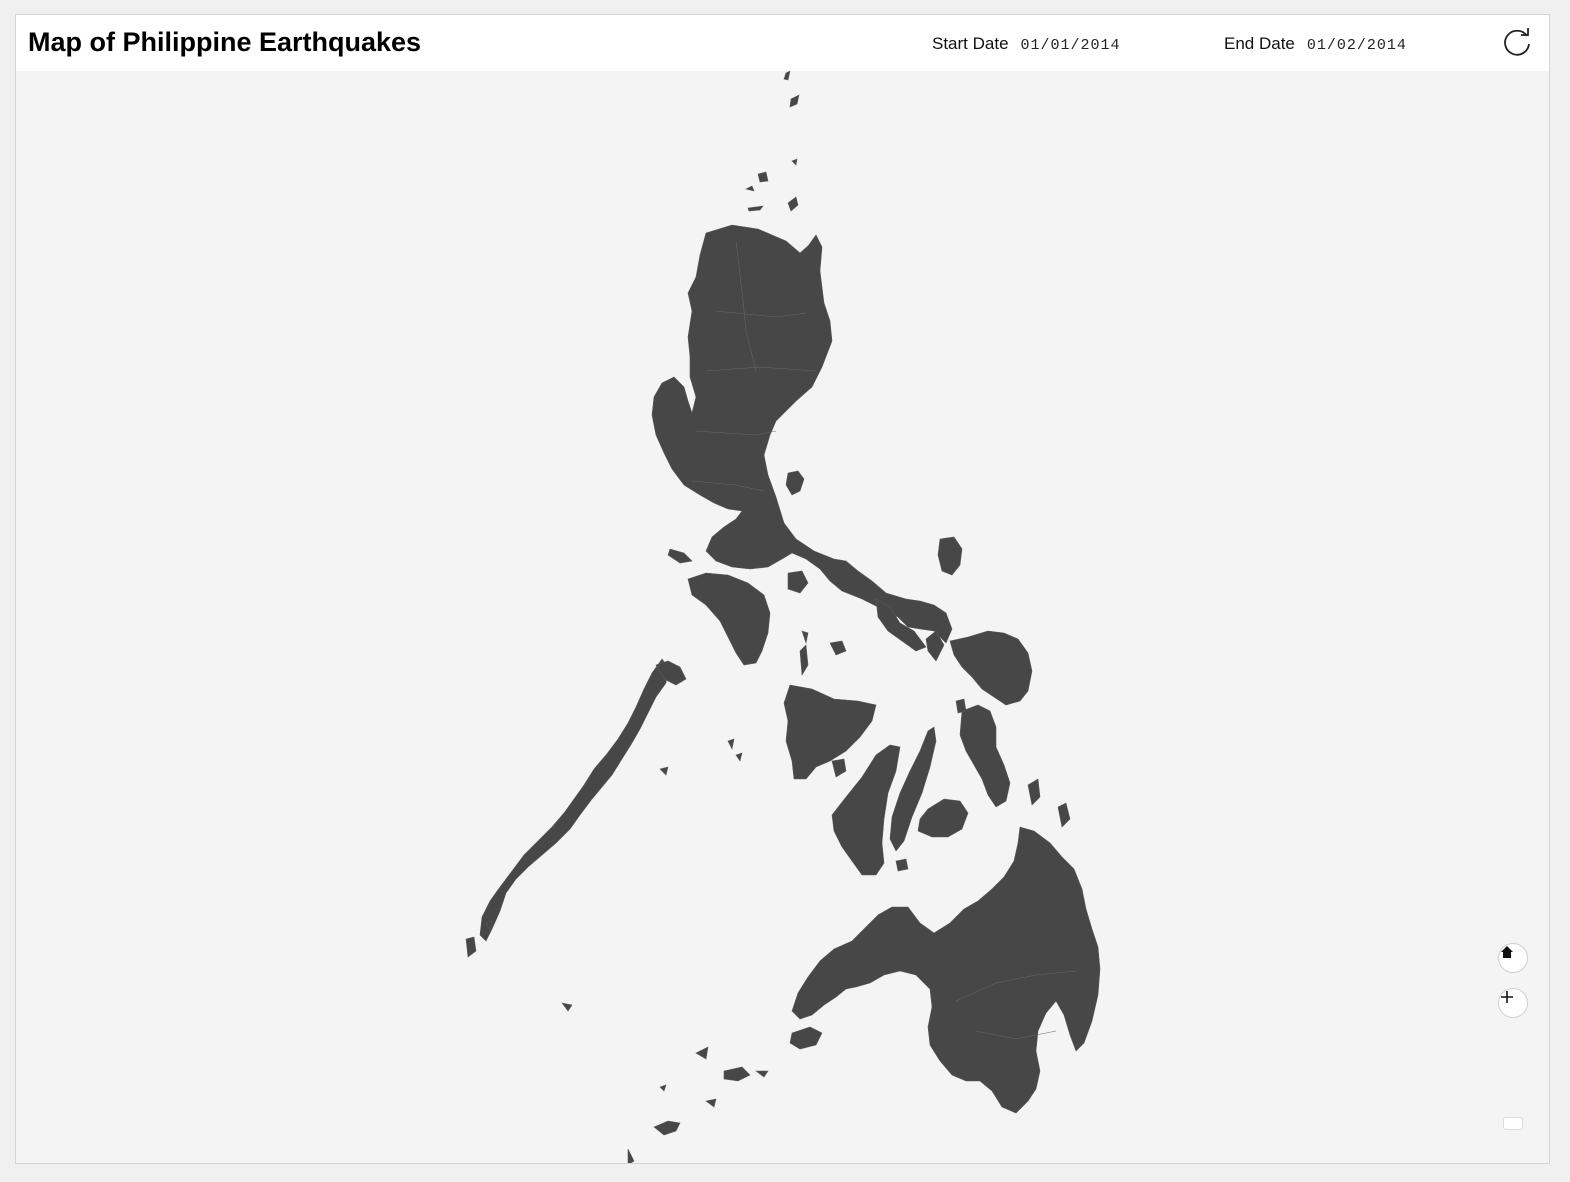 This screenshot has height=1182, width=1570. What do you see at coordinates (795, 483) in the screenshot?
I see `polillo-island` at bounding box center [795, 483].